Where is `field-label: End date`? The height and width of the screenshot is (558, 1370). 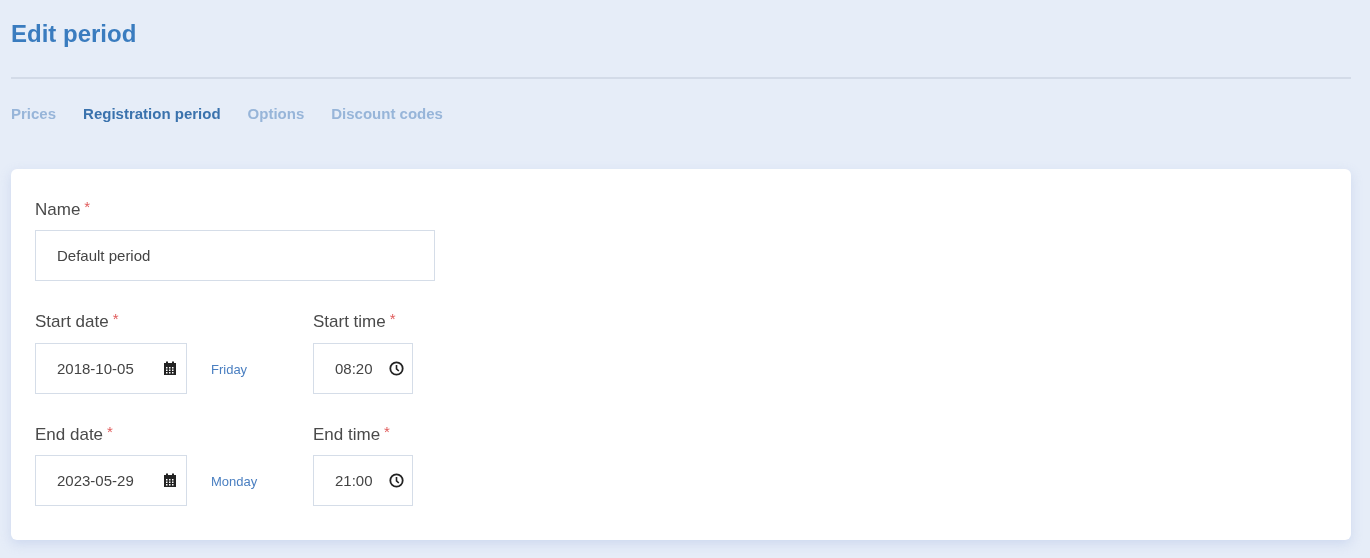 field-label: End date is located at coordinates (69, 434).